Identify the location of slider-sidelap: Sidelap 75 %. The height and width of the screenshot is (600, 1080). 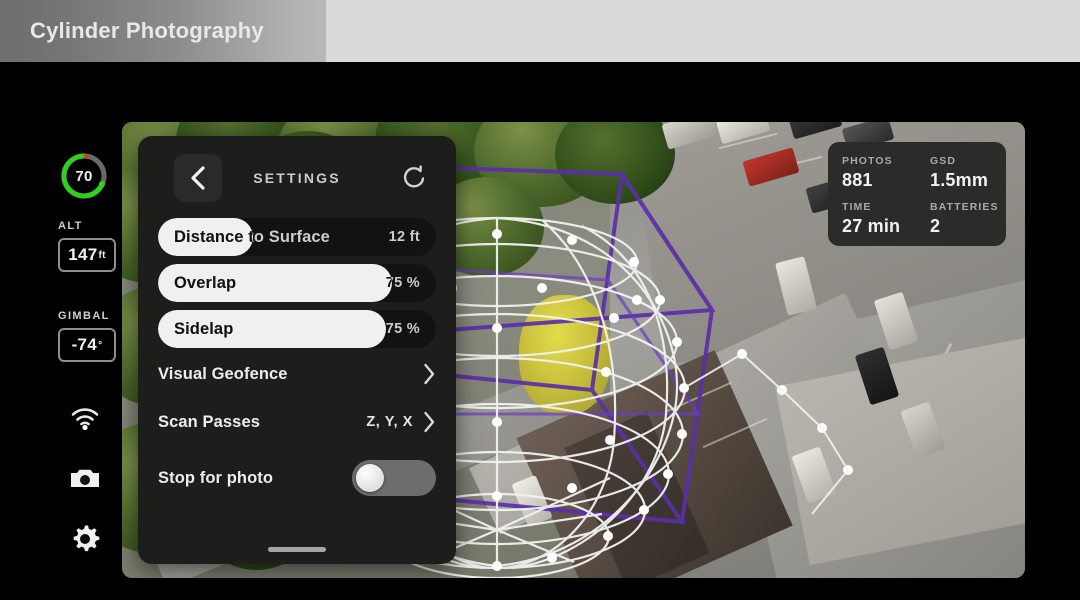
(297, 329).